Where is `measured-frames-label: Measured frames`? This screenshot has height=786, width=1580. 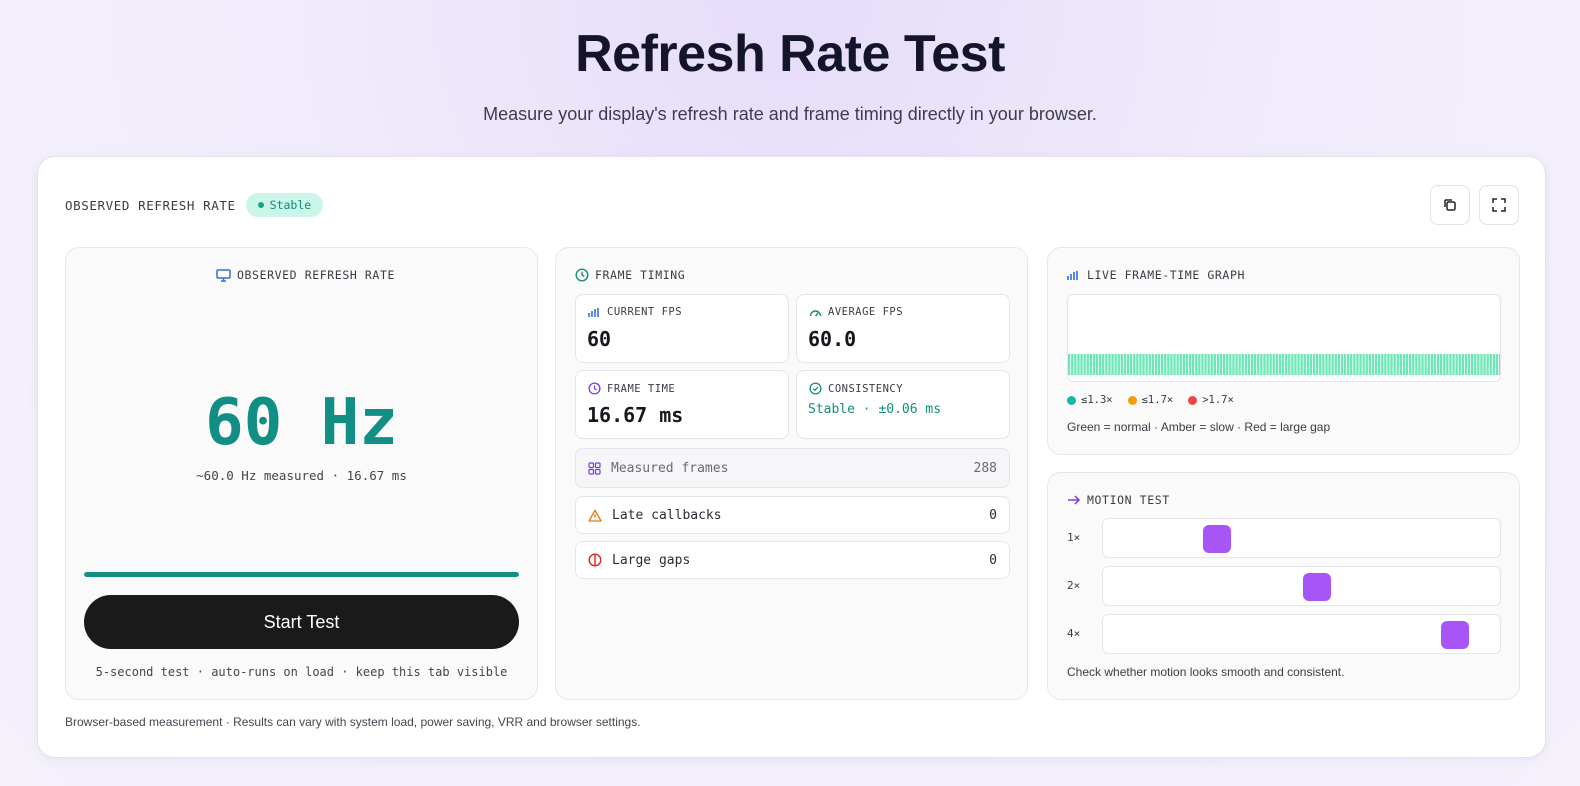 measured-frames-label: Measured frames is located at coordinates (670, 468).